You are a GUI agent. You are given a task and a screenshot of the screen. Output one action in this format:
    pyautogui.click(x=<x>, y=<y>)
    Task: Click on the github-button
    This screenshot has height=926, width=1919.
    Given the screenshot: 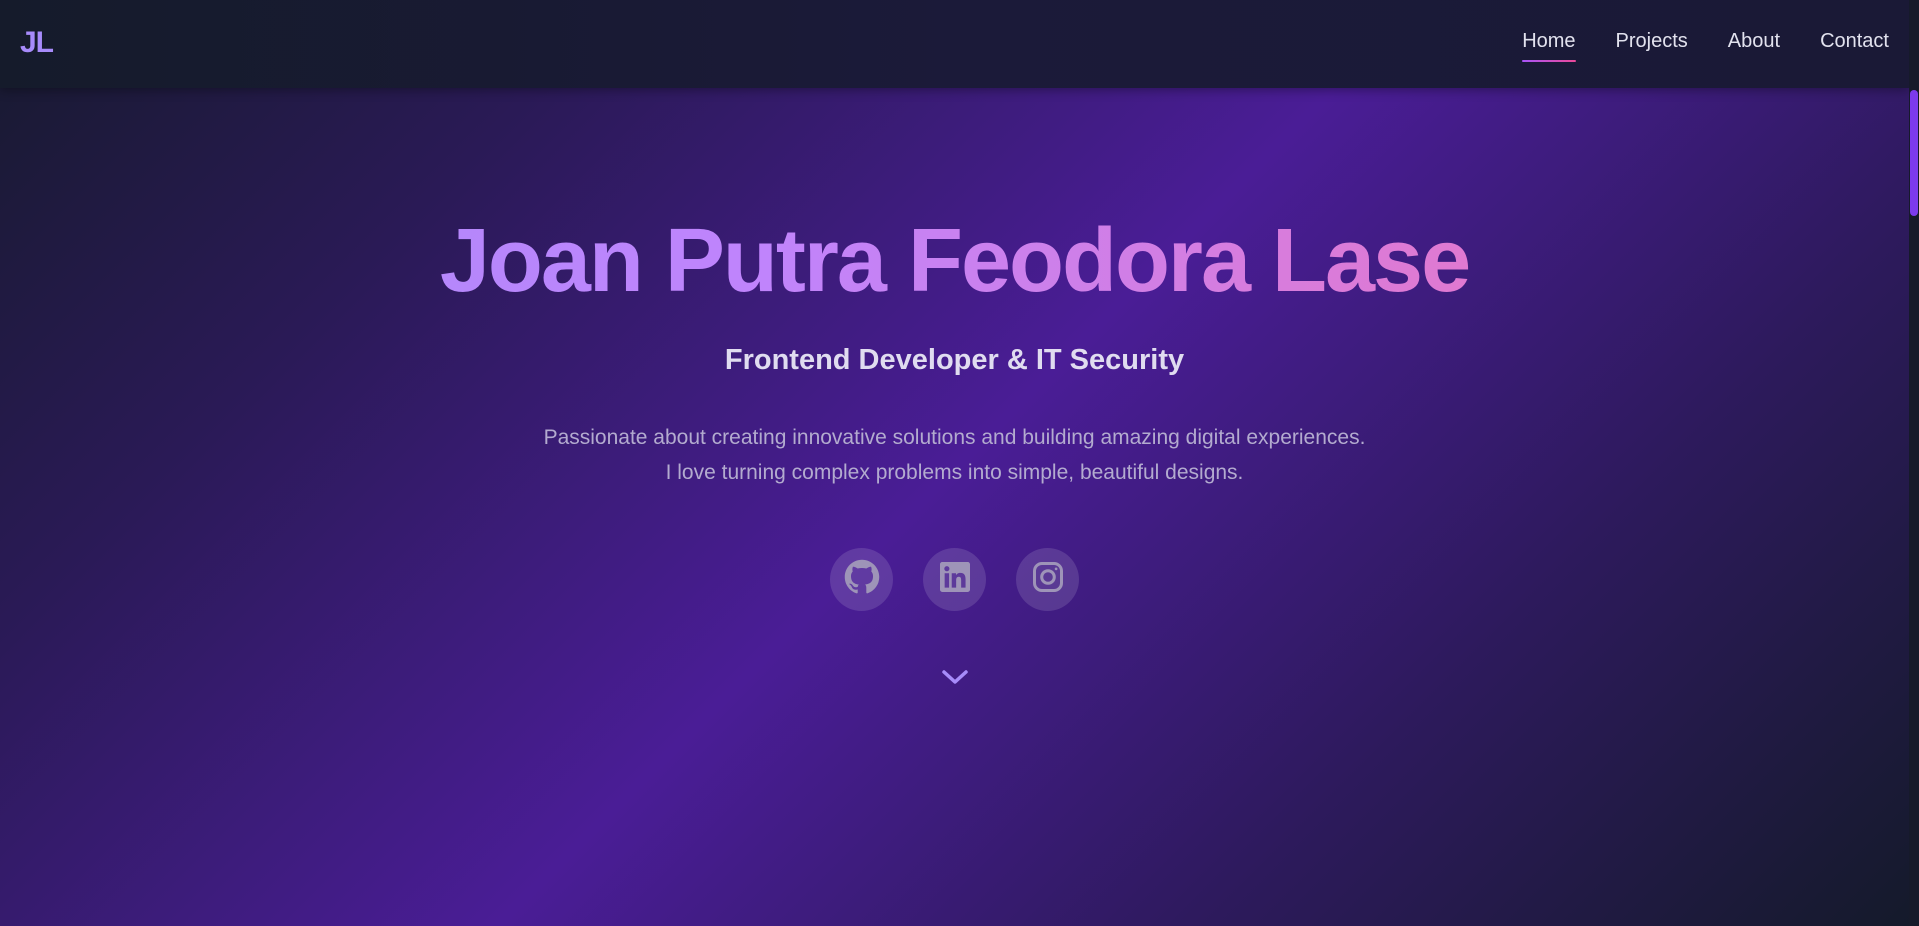 What is the action you would take?
    pyautogui.click(x=861, y=579)
    